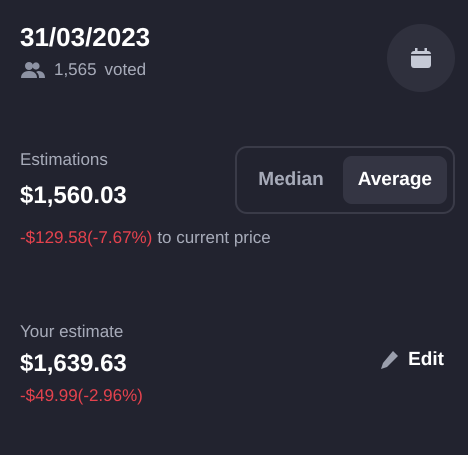 This screenshot has width=468, height=455. What do you see at coordinates (64, 160) in the screenshot?
I see `section-label: Estimations` at bounding box center [64, 160].